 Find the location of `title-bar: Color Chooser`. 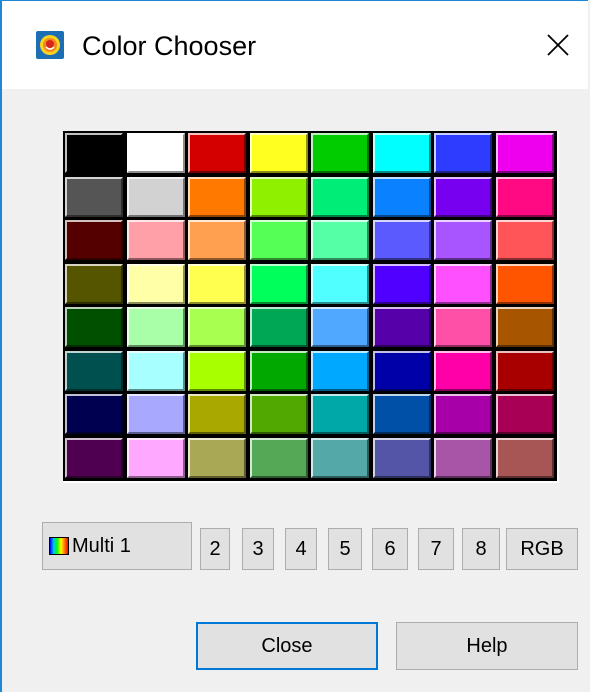

title-bar: Color Chooser is located at coordinates (295, 45).